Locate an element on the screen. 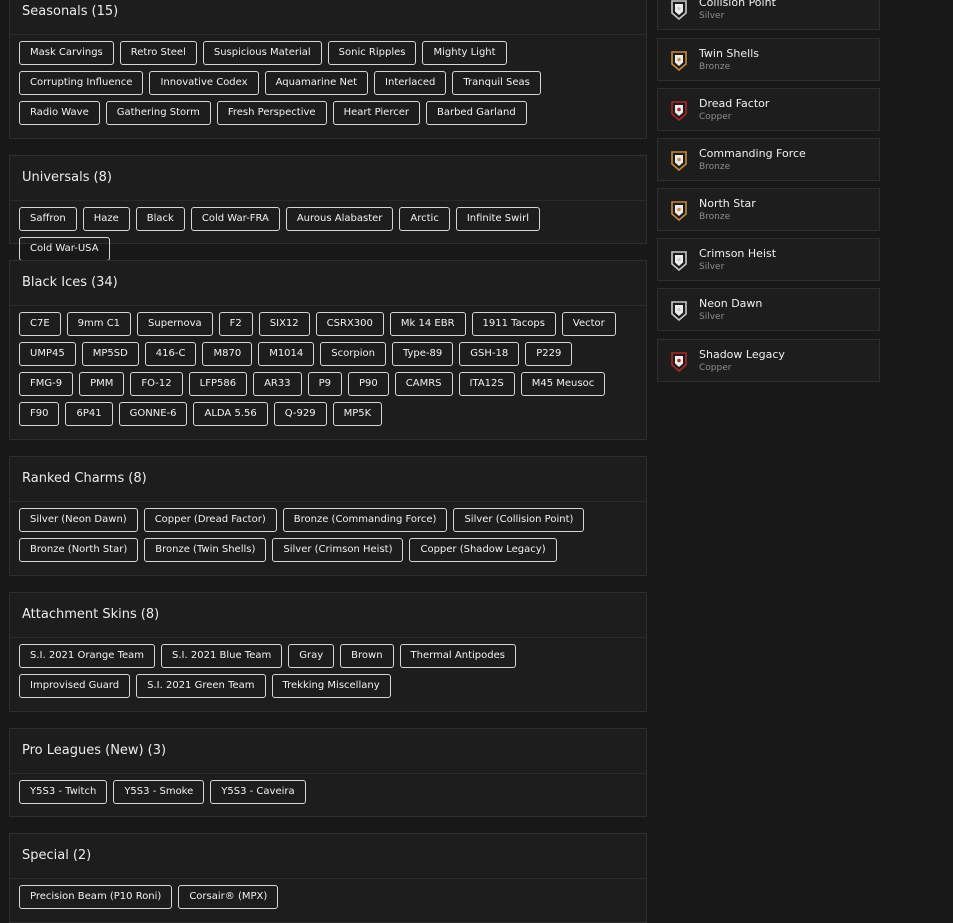 Image resolution: width=953 pixels, height=923 pixels. chip-button: F90 is located at coordinates (39, 414).